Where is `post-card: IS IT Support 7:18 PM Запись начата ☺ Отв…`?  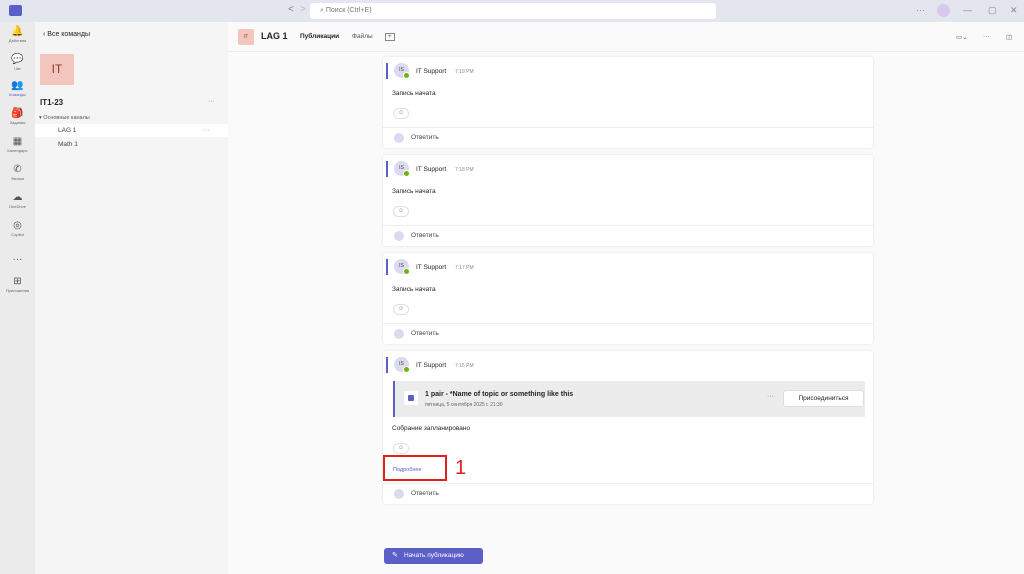 post-card: IS IT Support 7:18 PM Запись начата ☺ Отв… is located at coordinates (628, 200).